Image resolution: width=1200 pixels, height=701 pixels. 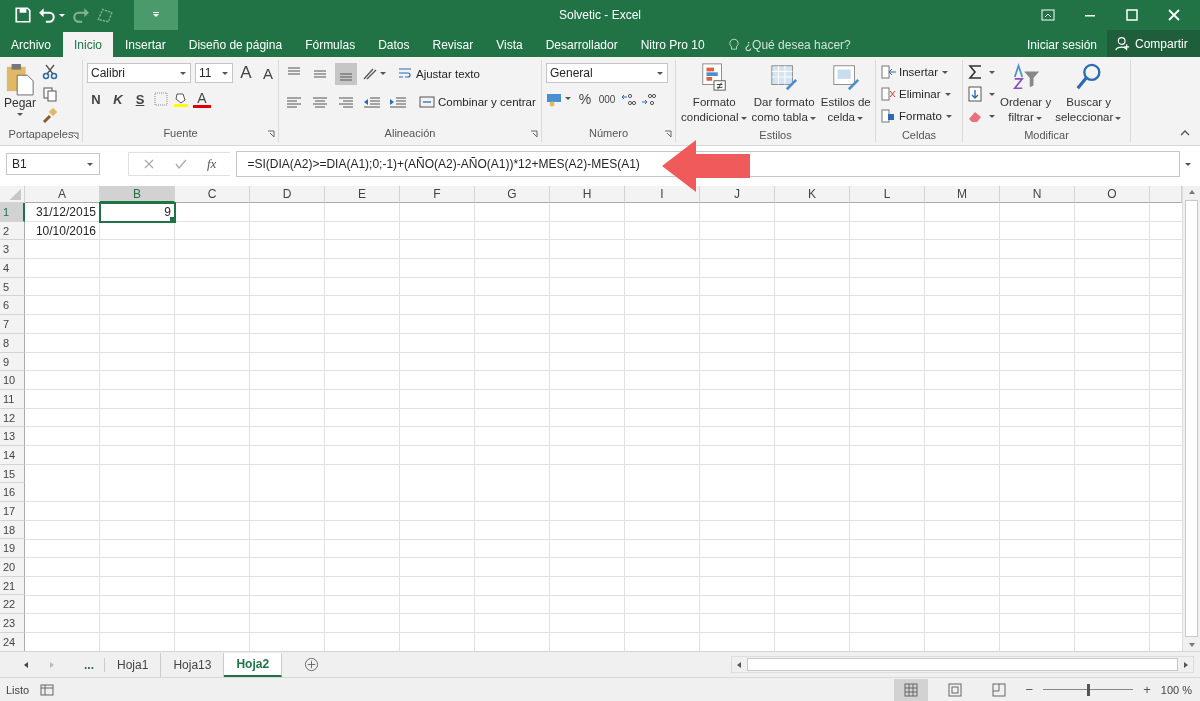 I want to click on row-header: 16, so click(x=12, y=492).